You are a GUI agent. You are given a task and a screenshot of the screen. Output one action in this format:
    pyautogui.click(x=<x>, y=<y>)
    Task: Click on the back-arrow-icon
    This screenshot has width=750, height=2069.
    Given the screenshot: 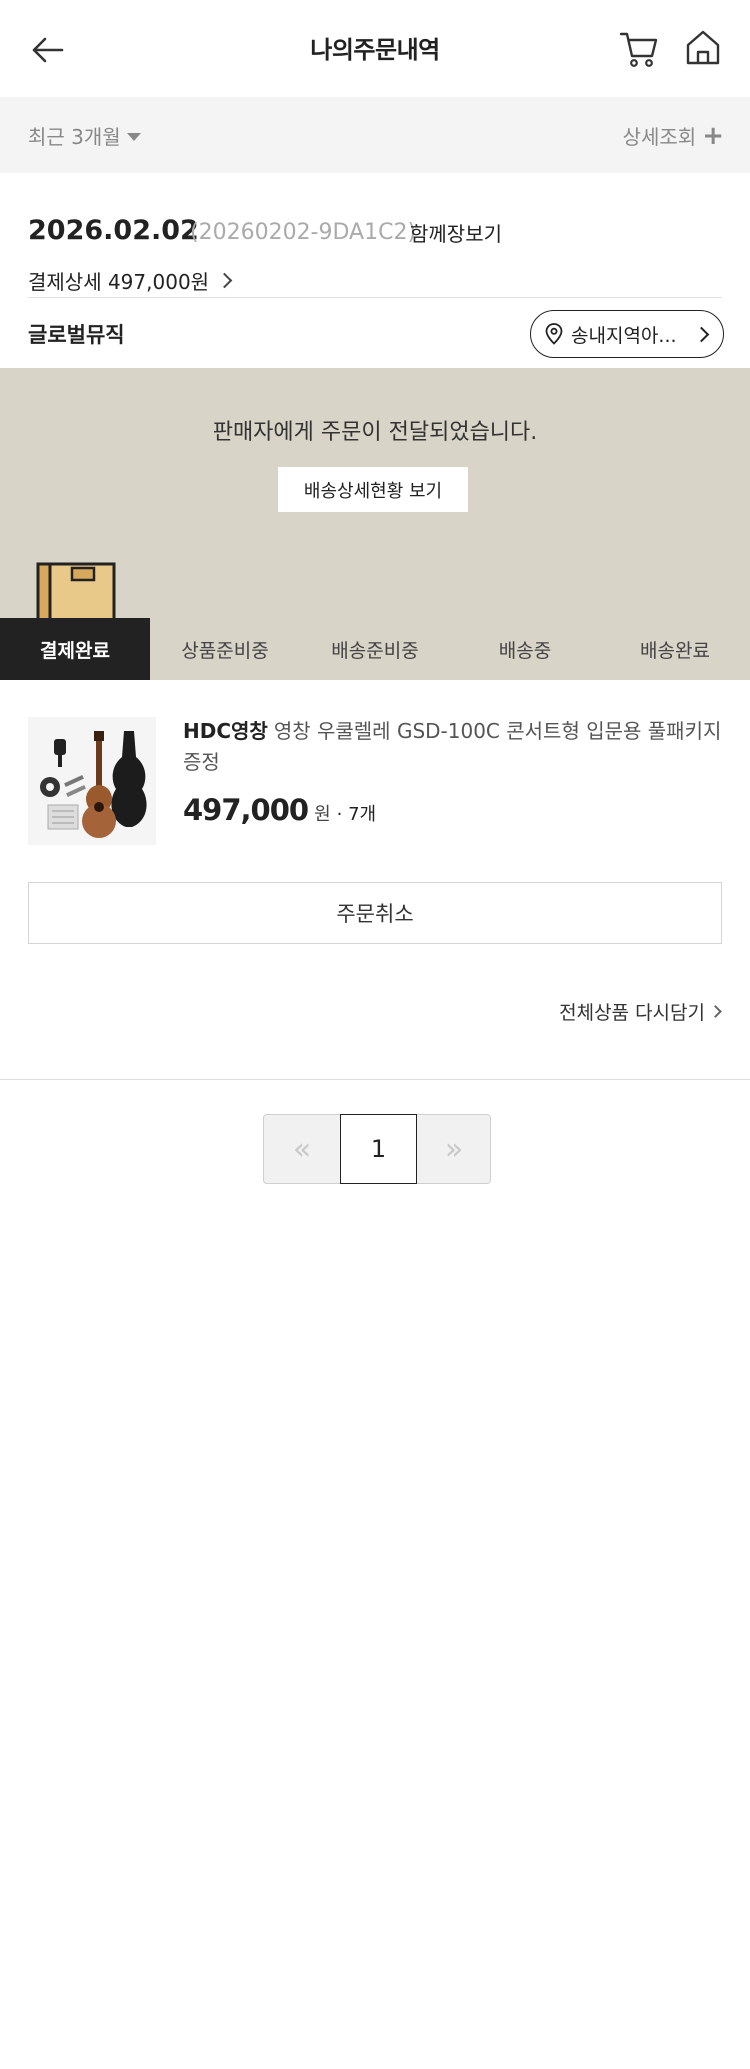 What is the action you would take?
    pyautogui.click(x=48, y=50)
    